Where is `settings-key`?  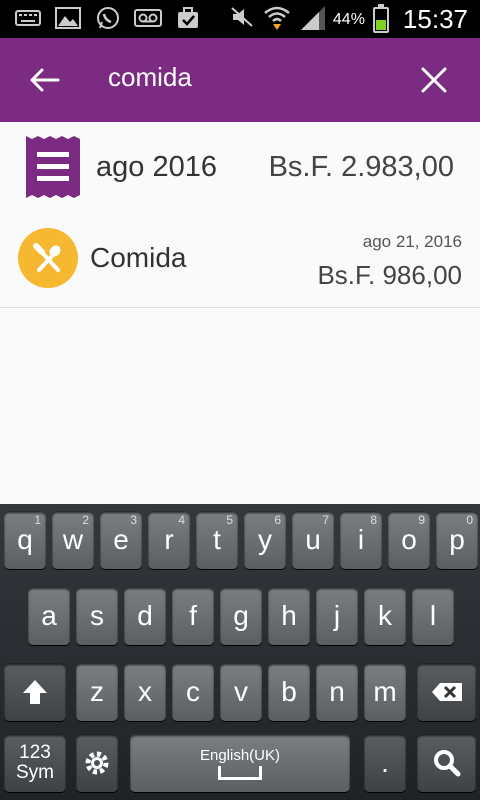 settings-key is located at coordinates (97, 763).